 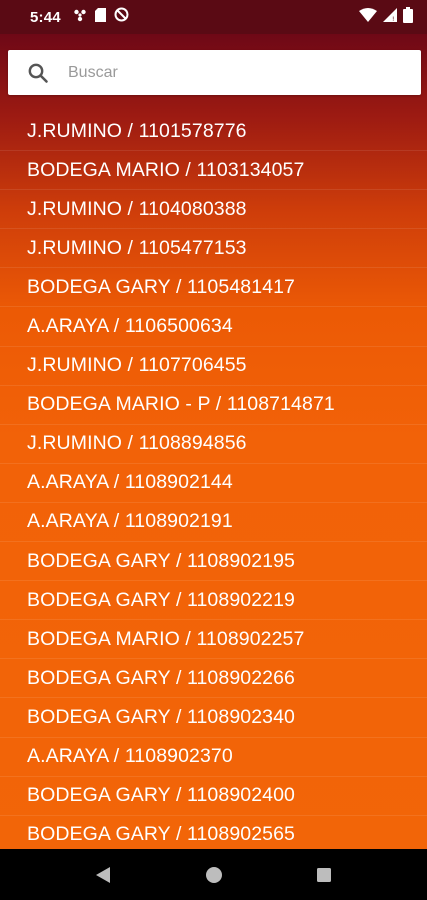 I want to click on list-item: BODEGA GARY / 1105481417, so click(x=213, y=288).